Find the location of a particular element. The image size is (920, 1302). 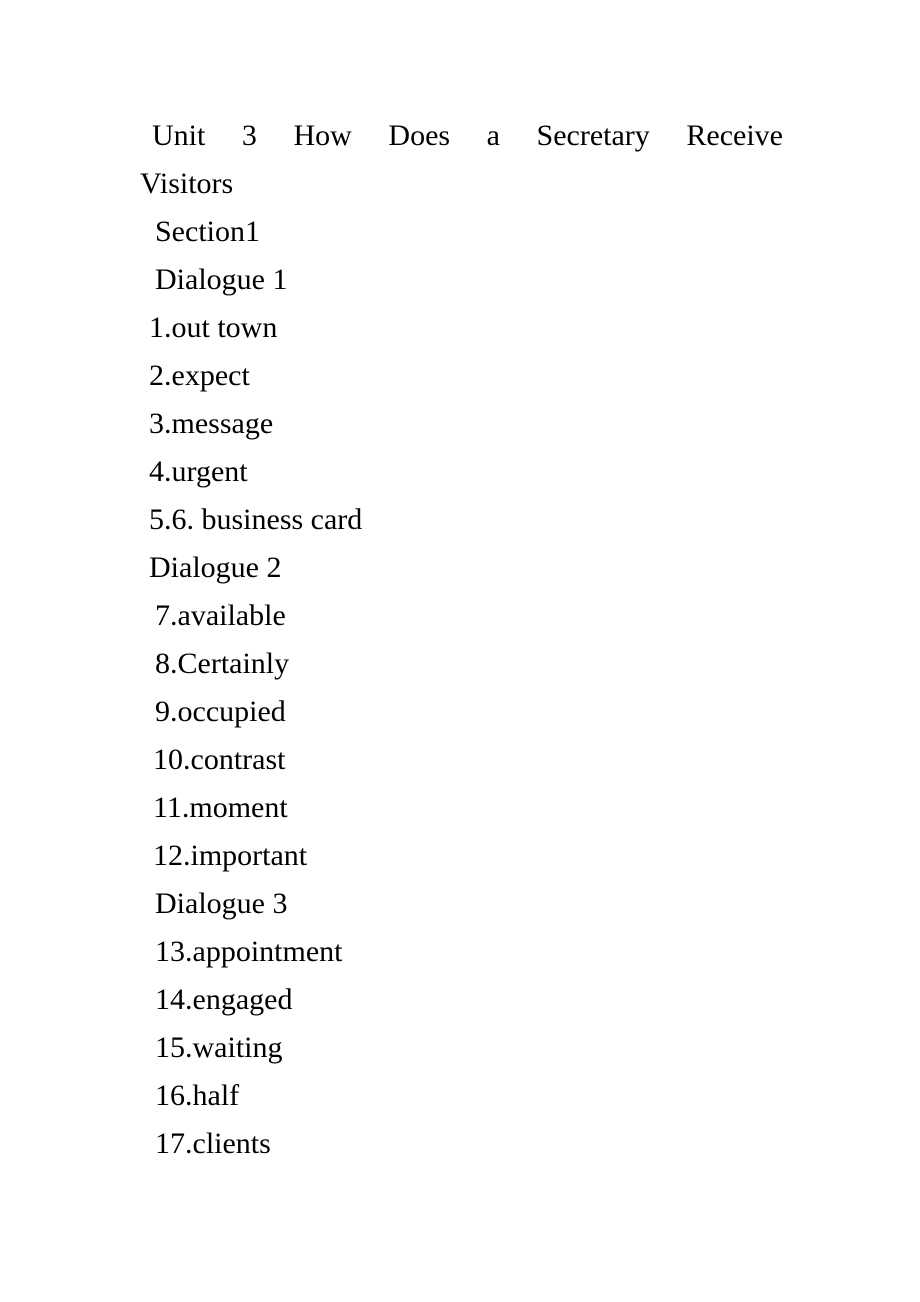

list-item: 11.moment is located at coordinates (220, 807).